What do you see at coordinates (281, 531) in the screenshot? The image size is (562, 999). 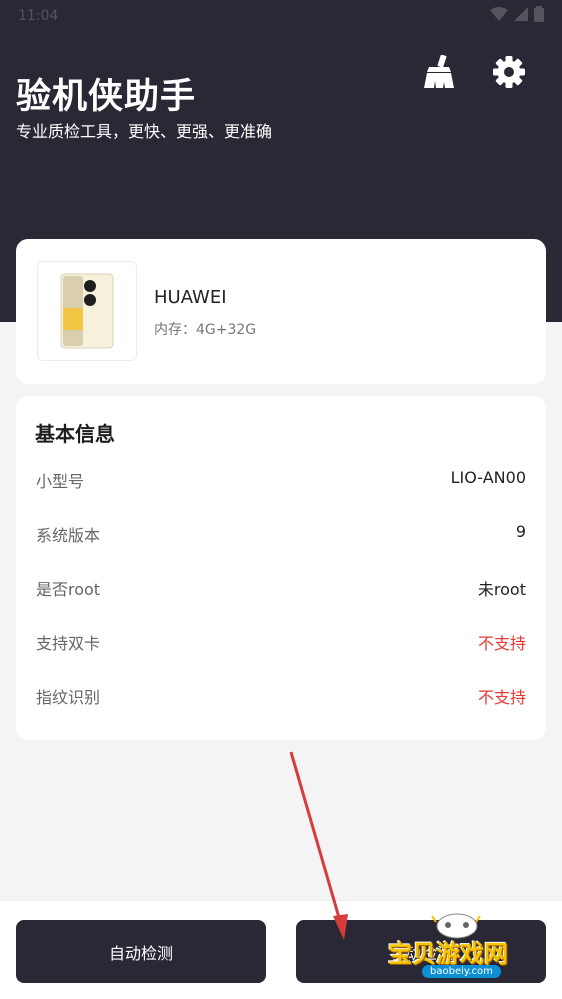 I see `info-row-system-version: 系统版本 9` at bounding box center [281, 531].